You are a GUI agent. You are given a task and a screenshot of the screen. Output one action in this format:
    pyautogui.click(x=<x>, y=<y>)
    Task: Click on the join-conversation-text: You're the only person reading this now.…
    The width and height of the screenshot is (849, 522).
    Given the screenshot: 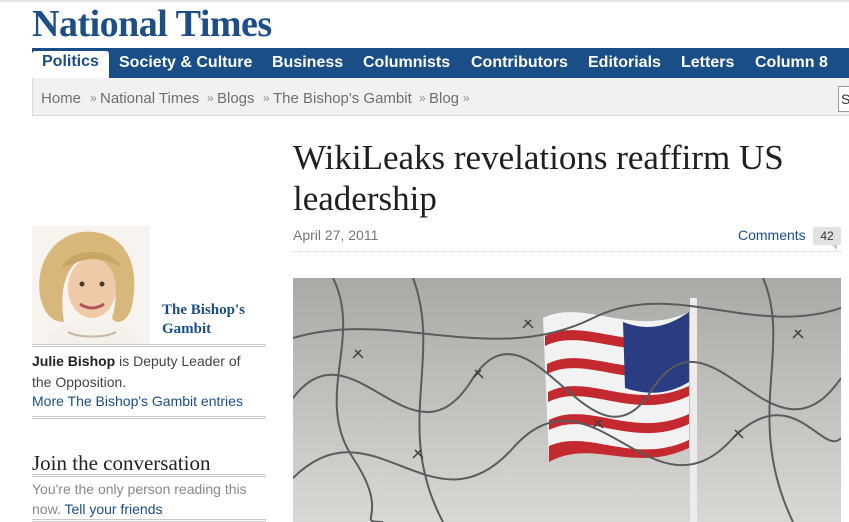 What is the action you would take?
    pyautogui.click(x=149, y=499)
    